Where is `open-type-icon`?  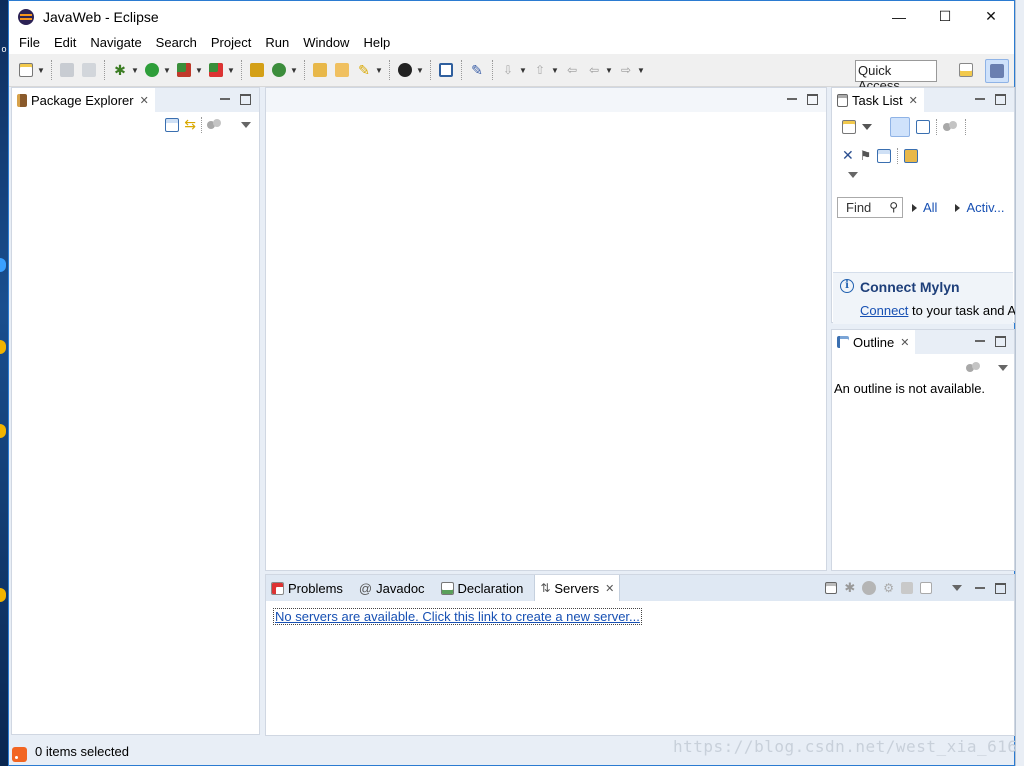
open-type-icon is located at coordinates (320, 70).